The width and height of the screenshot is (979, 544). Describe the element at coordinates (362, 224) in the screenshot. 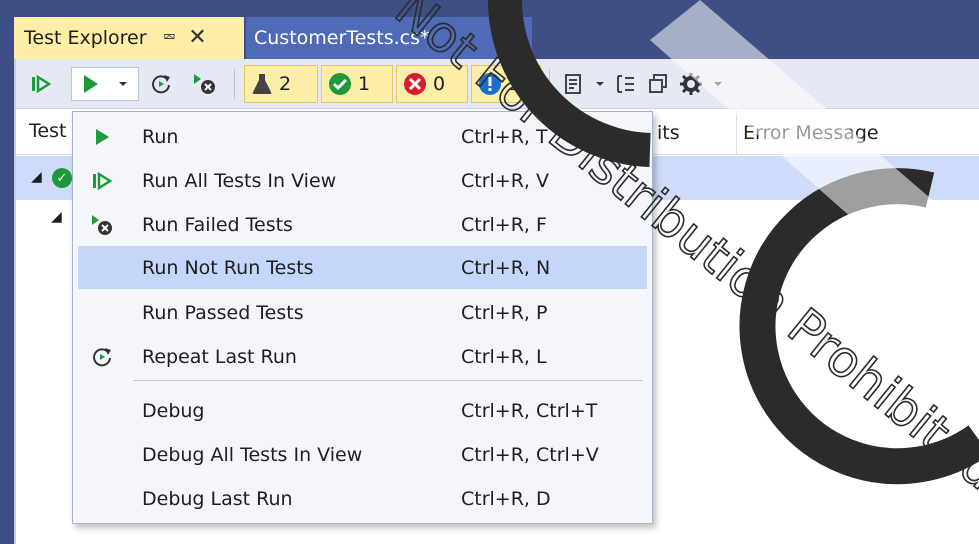

I see `menu-item-run-failed: Run Failed Tests Ctrl+R, F` at that location.